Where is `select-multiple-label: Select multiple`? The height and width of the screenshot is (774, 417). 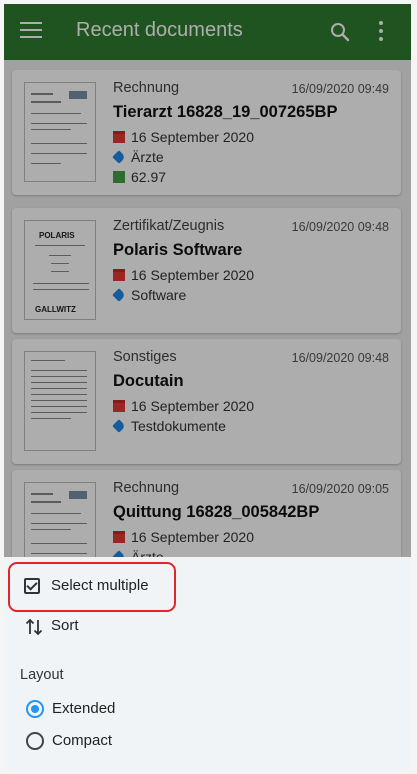
select-multiple-label: Select multiple is located at coordinates (100, 585).